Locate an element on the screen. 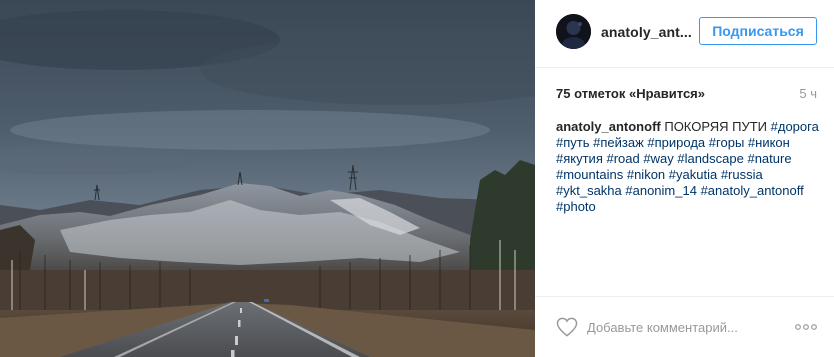  caption-author: anatoly_antonoff is located at coordinates (608, 126).